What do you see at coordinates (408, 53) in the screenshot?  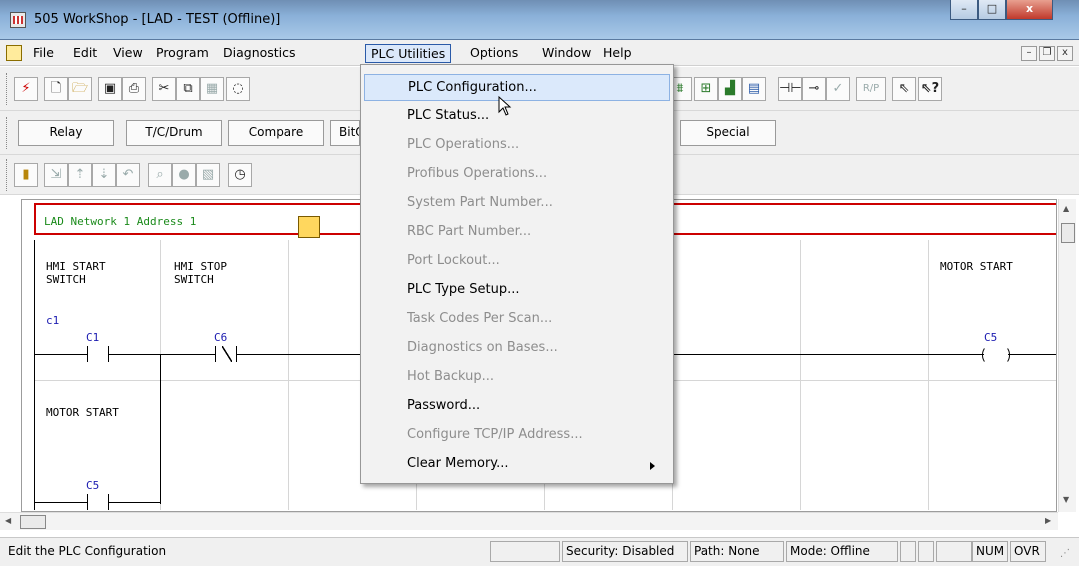 I see `menu-plc-utilities: PLC Utilities` at bounding box center [408, 53].